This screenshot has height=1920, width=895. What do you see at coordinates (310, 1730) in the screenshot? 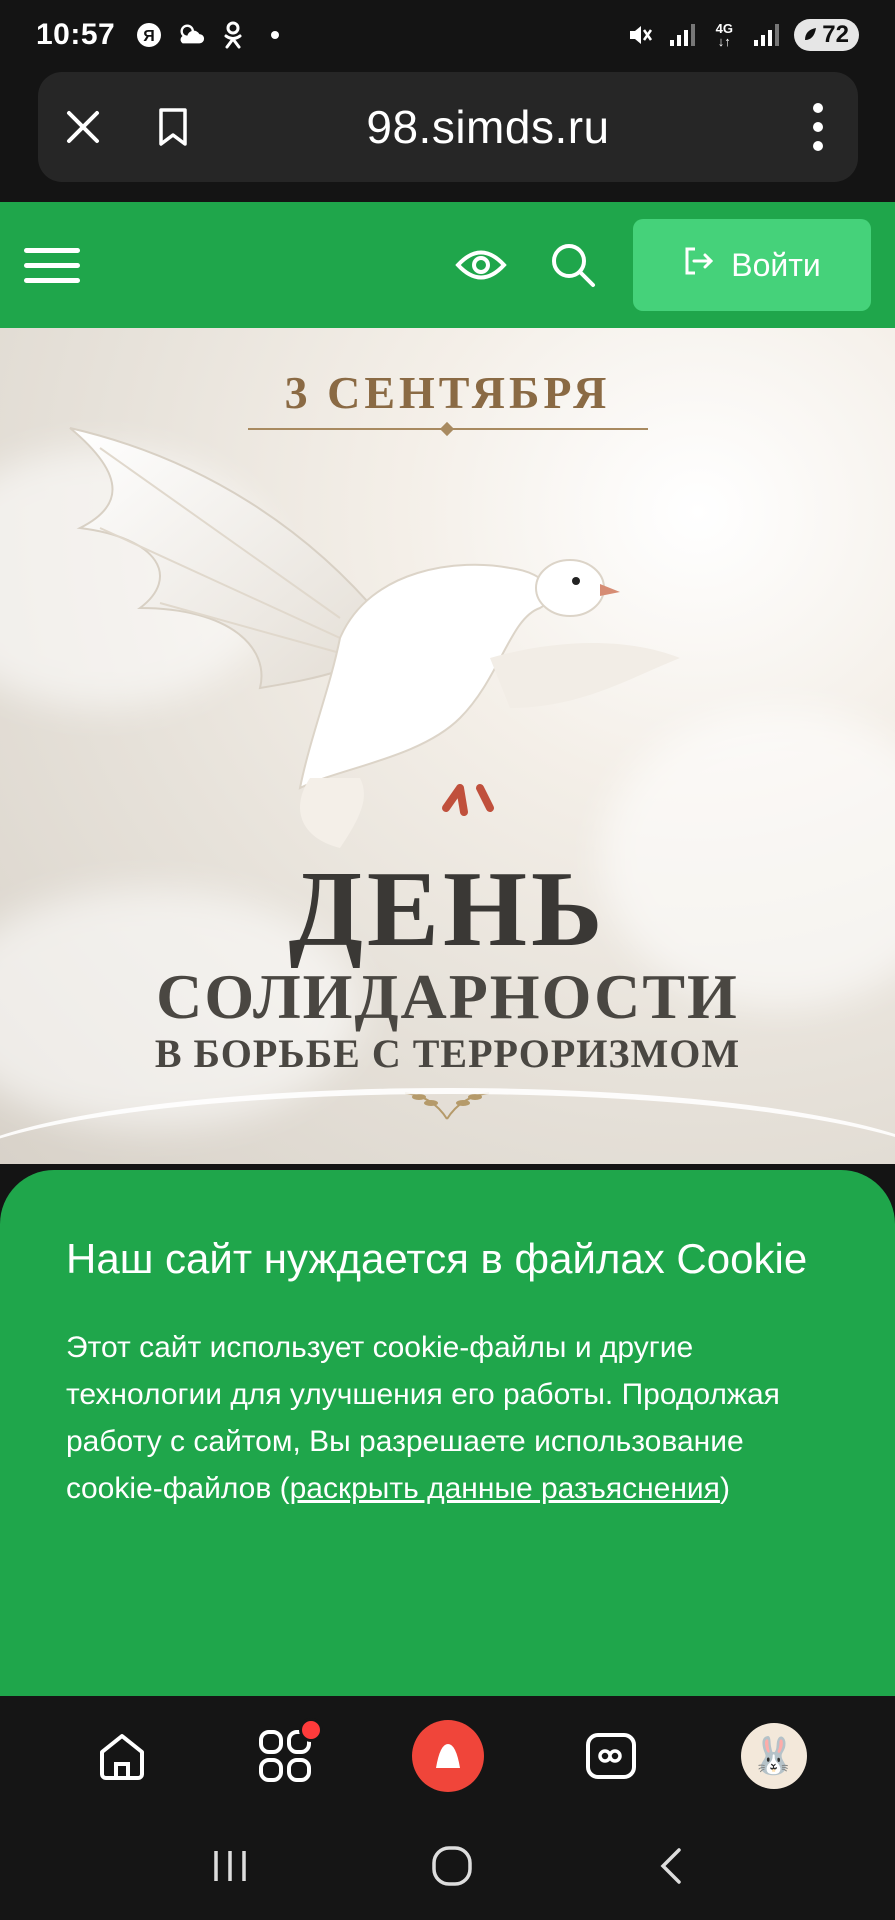
I see `notification-dot` at bounding box center [310, 1730].